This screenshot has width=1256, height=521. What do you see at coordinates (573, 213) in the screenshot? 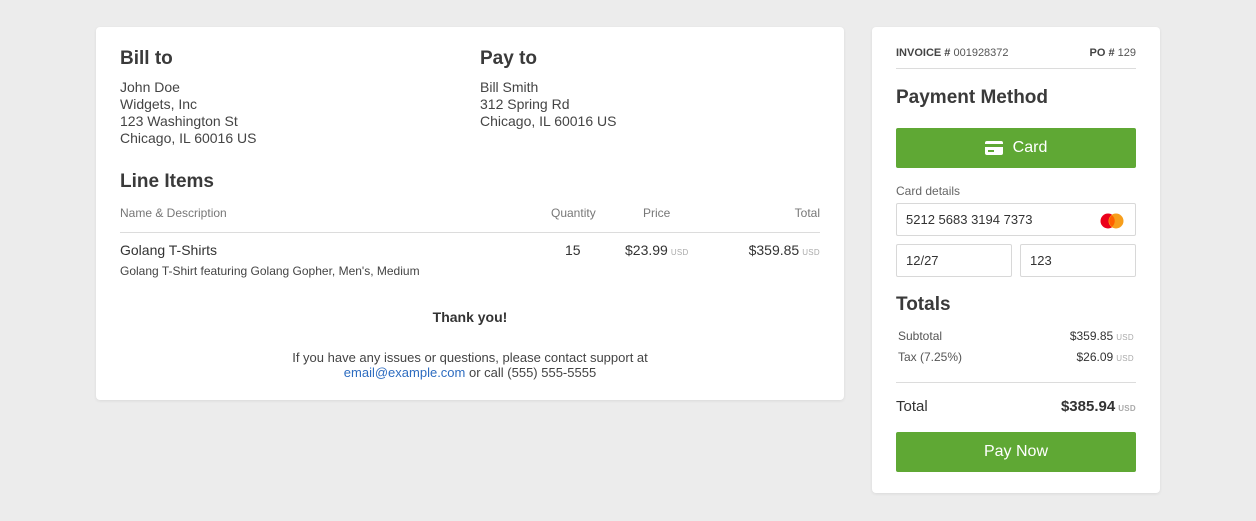
I see `column-header-quantity: Quantity` at bounding box center [573, 213].